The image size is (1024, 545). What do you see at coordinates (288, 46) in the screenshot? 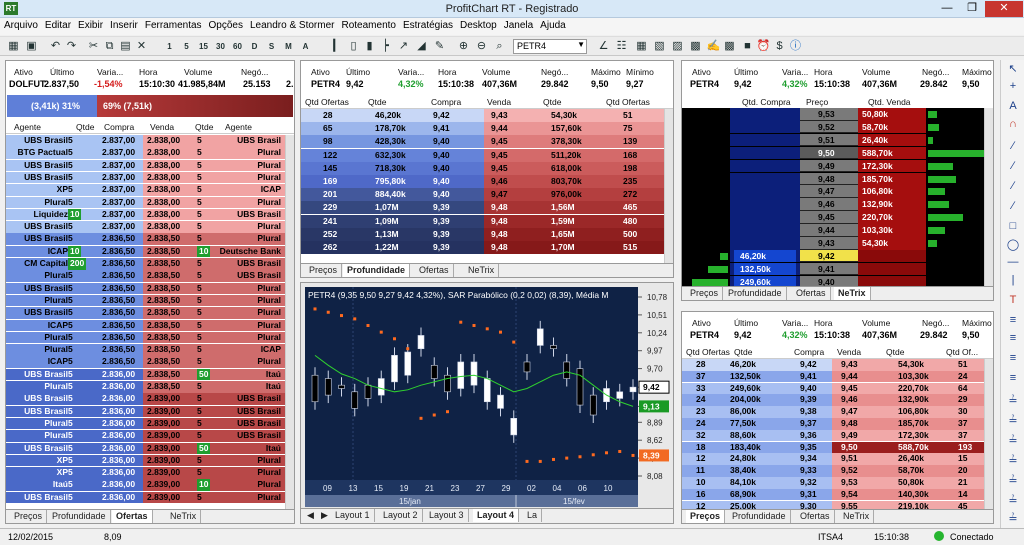
I see `period-button: M` at bounding box center [288, 46].